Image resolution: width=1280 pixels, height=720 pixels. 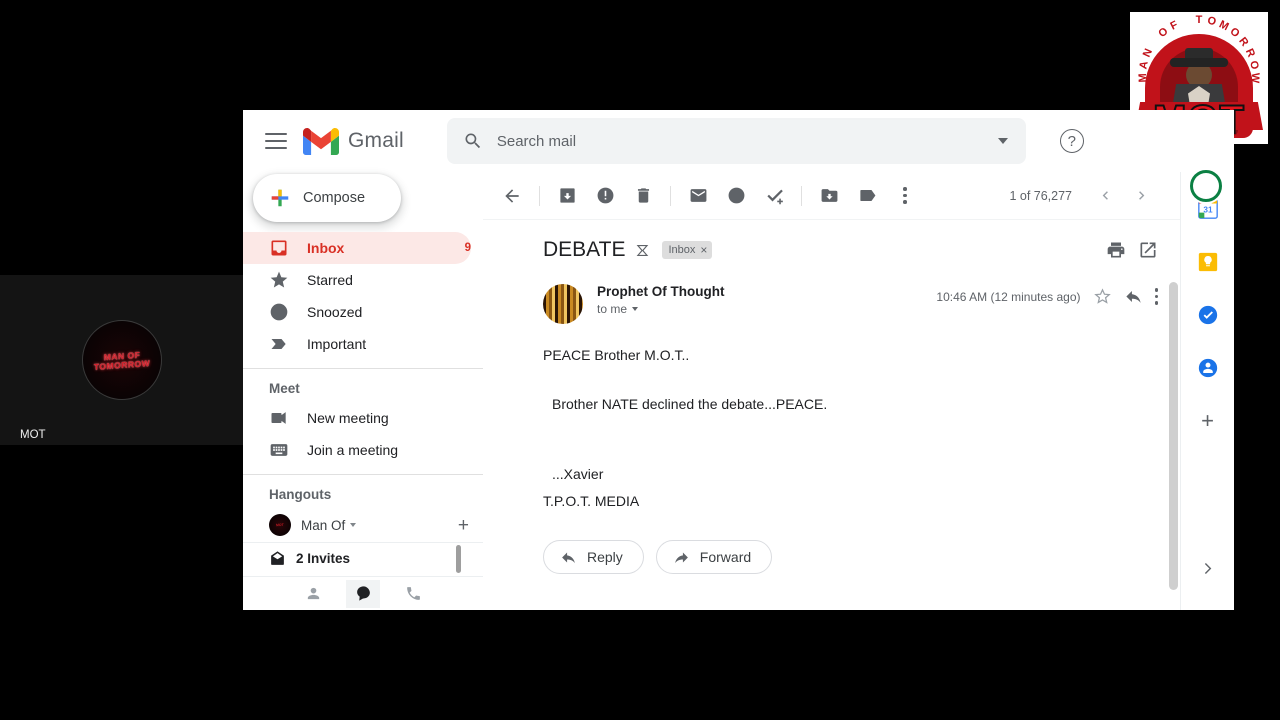 I want to click on move-to-folder-button, so click(x=829, y=196).